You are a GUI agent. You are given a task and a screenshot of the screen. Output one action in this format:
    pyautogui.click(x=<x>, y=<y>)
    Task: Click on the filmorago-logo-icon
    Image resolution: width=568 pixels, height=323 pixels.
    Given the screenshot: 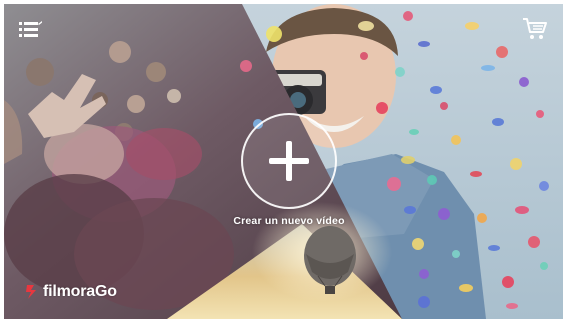 What is the action you would take?
    pyautogui.click(x=31, y=292)
    